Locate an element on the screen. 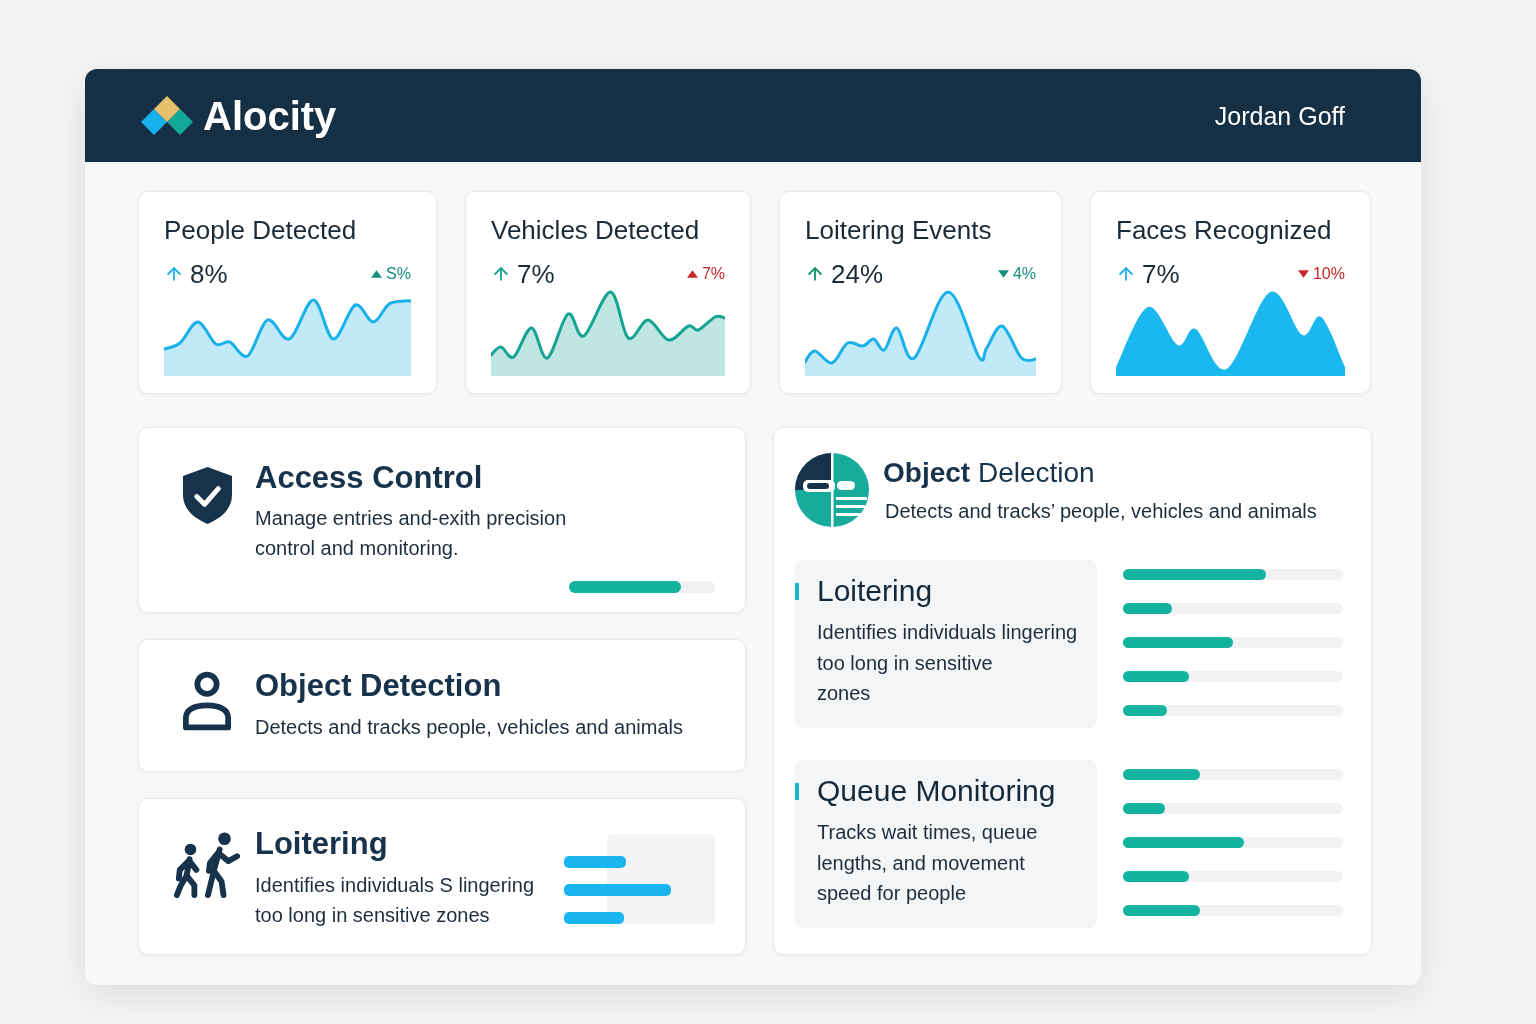  person-icon is located at coordinates (207, 701).